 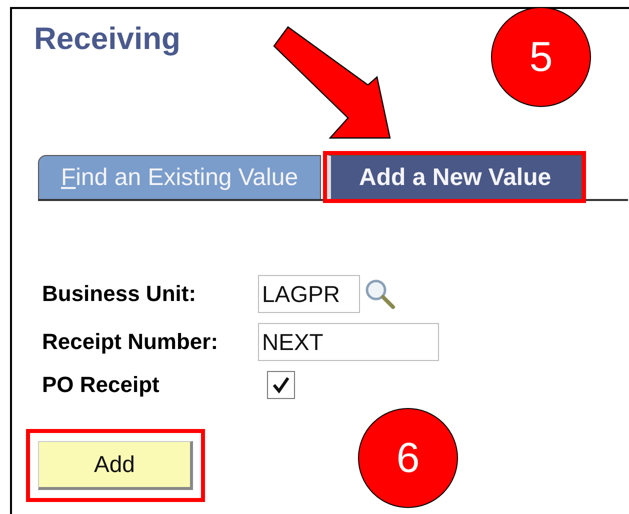 What do you see at coordinates (380, 294) in the screenshot?
I see `search-icon` at bounding box center [380, 294].